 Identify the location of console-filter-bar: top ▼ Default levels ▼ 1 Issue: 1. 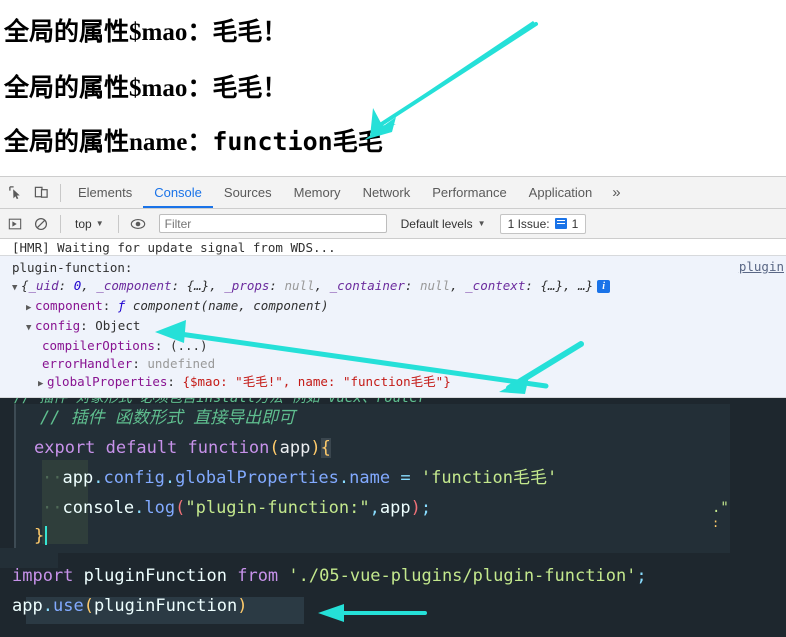
(393, 224).